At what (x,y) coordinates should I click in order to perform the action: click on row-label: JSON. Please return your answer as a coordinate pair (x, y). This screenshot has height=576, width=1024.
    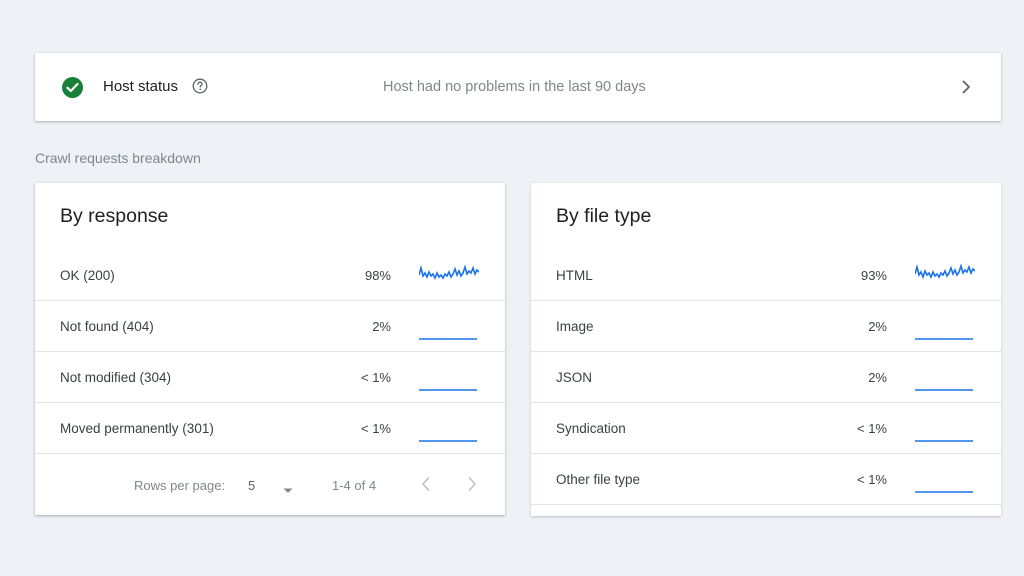
    Looking at the image, I should click on (574, 377).